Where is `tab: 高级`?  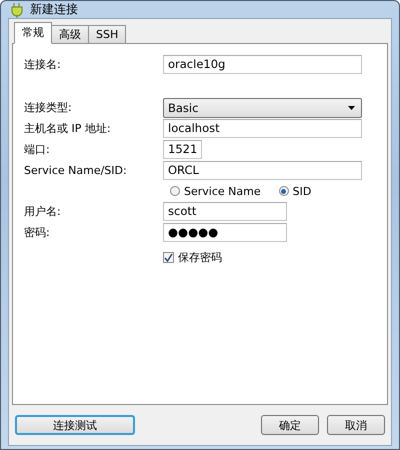
tab: 高级 is located at coordinates (70, 34).